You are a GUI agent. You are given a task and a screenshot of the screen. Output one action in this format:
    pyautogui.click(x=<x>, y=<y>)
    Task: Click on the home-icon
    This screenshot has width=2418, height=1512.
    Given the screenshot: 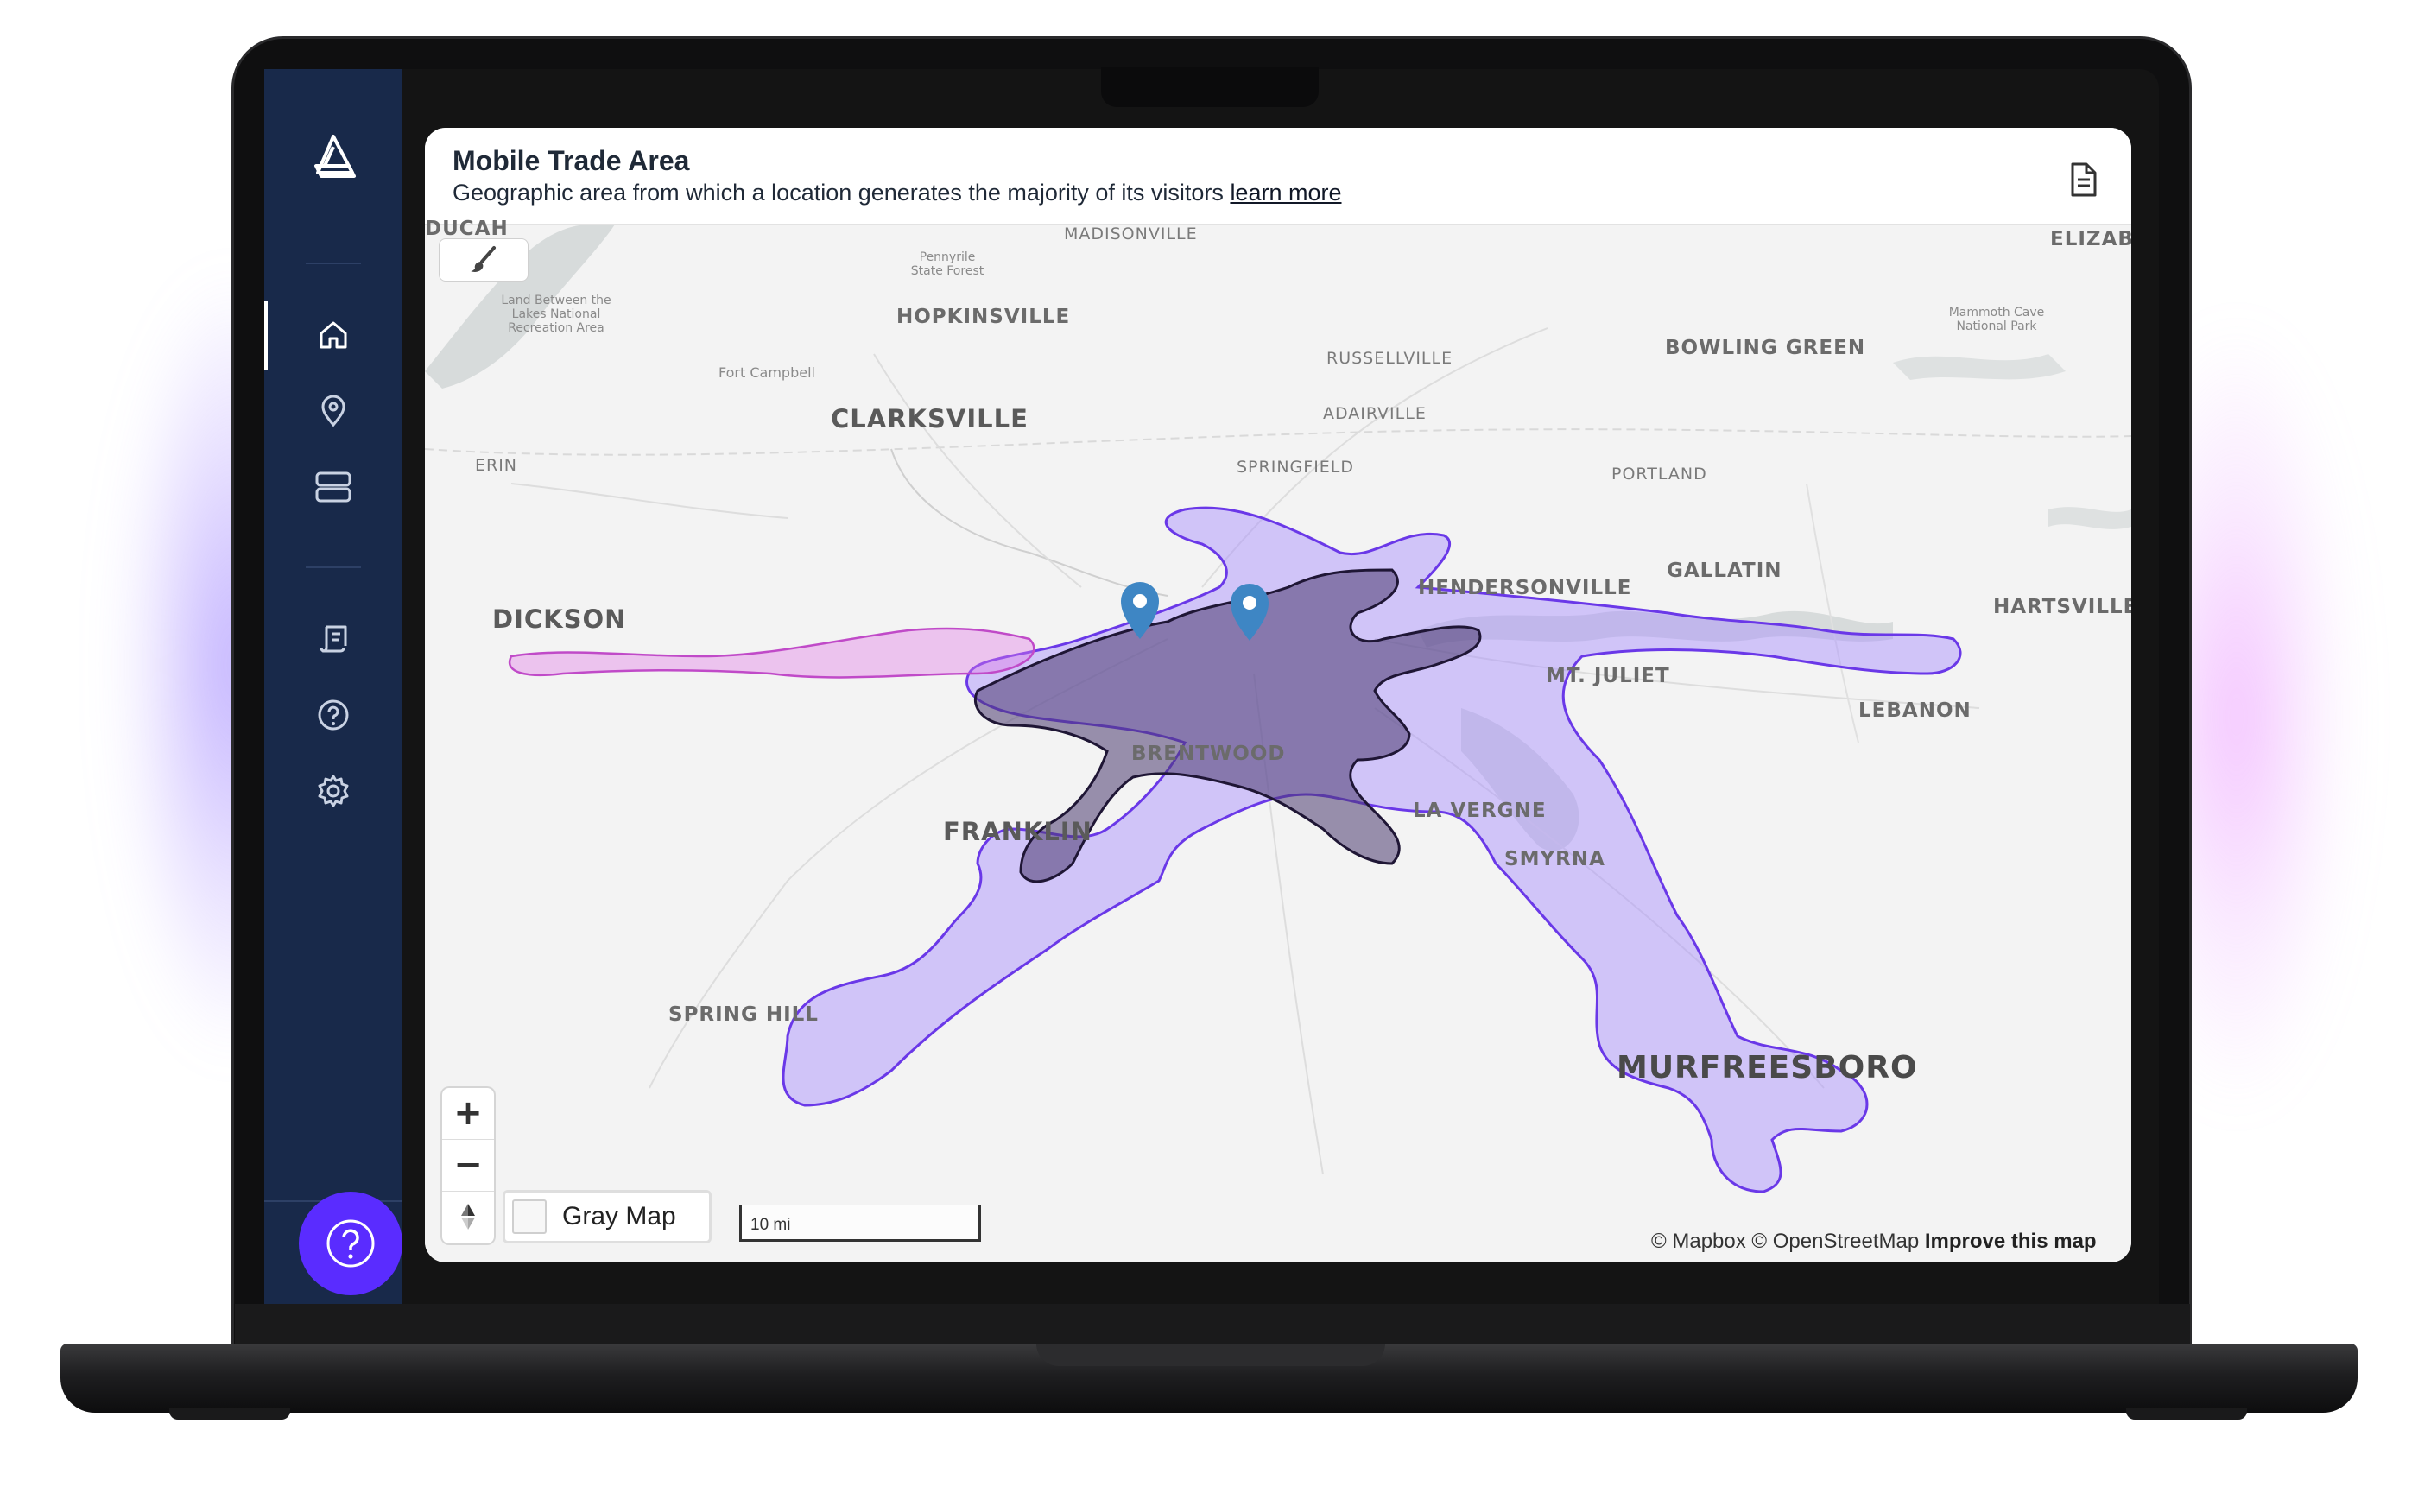 What is the action you would take?
    pyautogui.click(x=333, y=335)
    